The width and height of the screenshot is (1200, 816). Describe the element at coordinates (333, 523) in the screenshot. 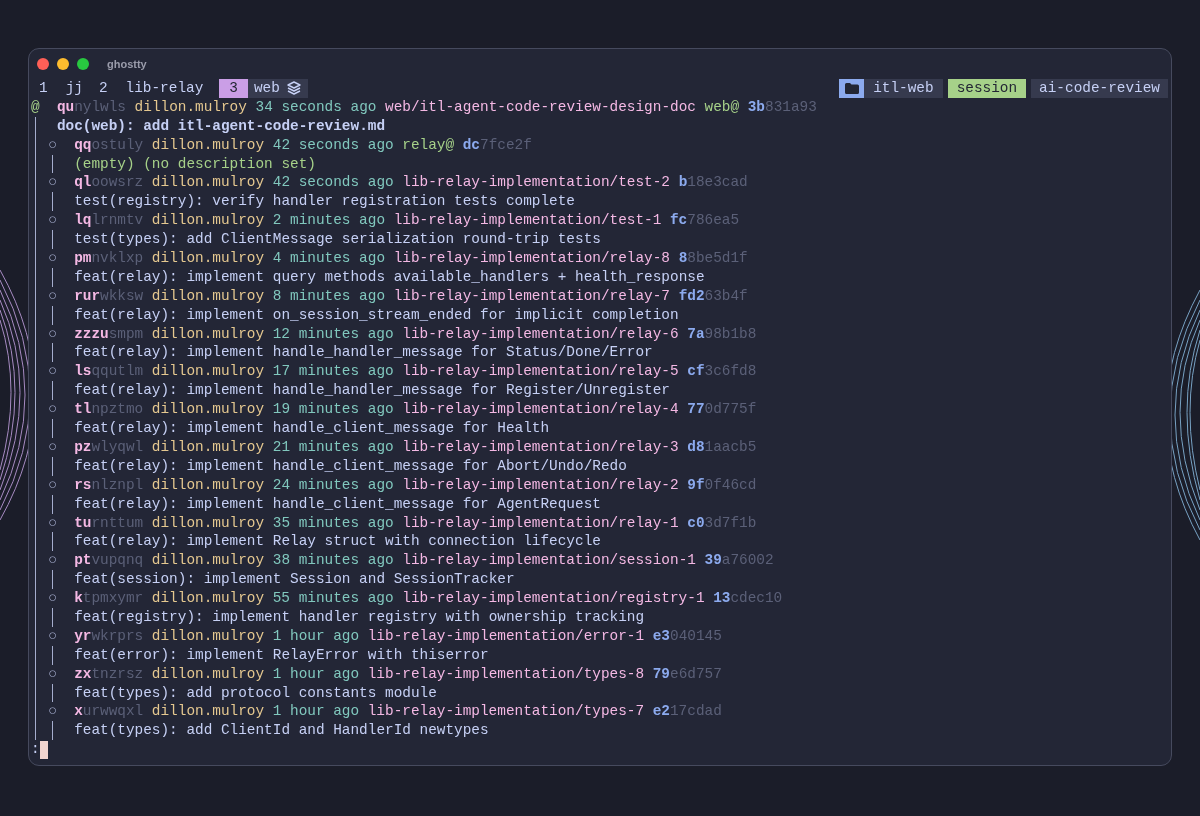

I see `timestamp: 35 minutes ago` at that location.